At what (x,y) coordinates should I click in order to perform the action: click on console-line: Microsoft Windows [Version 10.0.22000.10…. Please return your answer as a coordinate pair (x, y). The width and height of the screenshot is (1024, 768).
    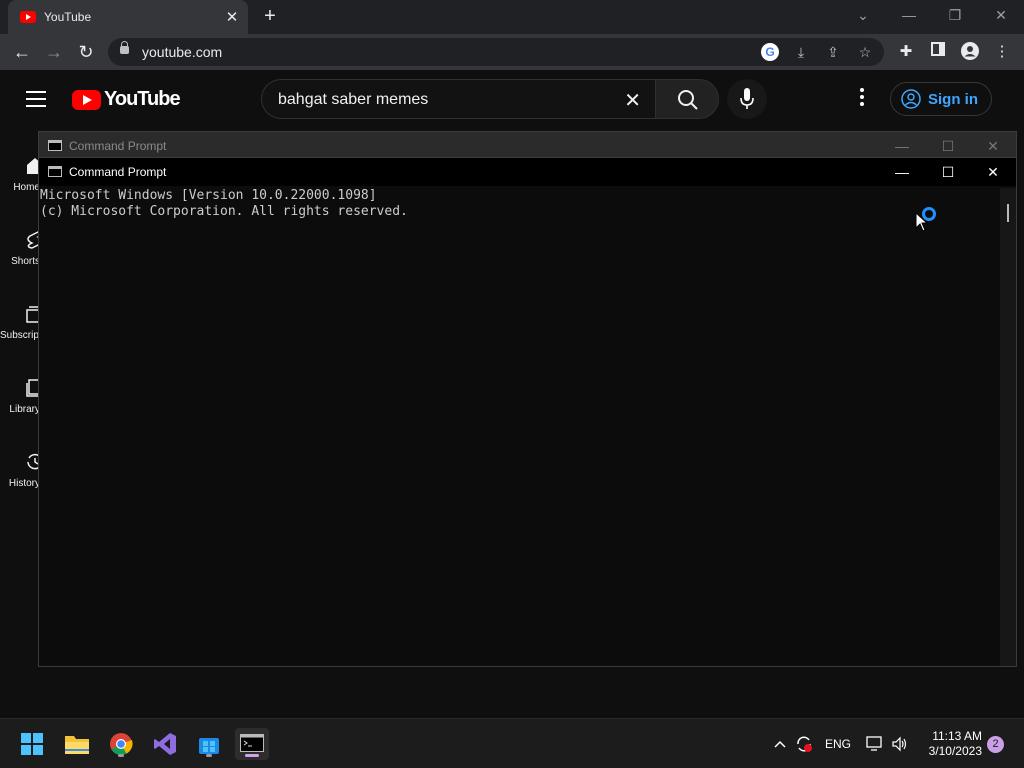
    Looking at the image, I should click on (208, 195).